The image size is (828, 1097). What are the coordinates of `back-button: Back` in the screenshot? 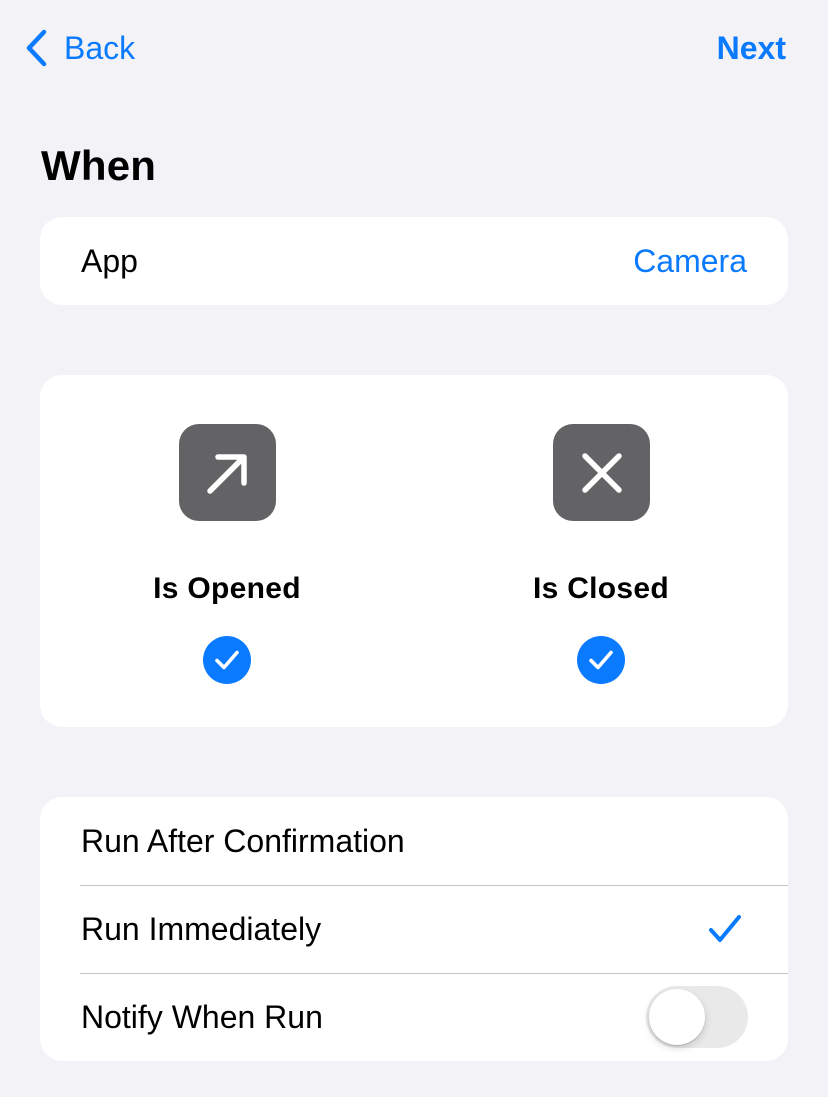 It's located at (79, 48).